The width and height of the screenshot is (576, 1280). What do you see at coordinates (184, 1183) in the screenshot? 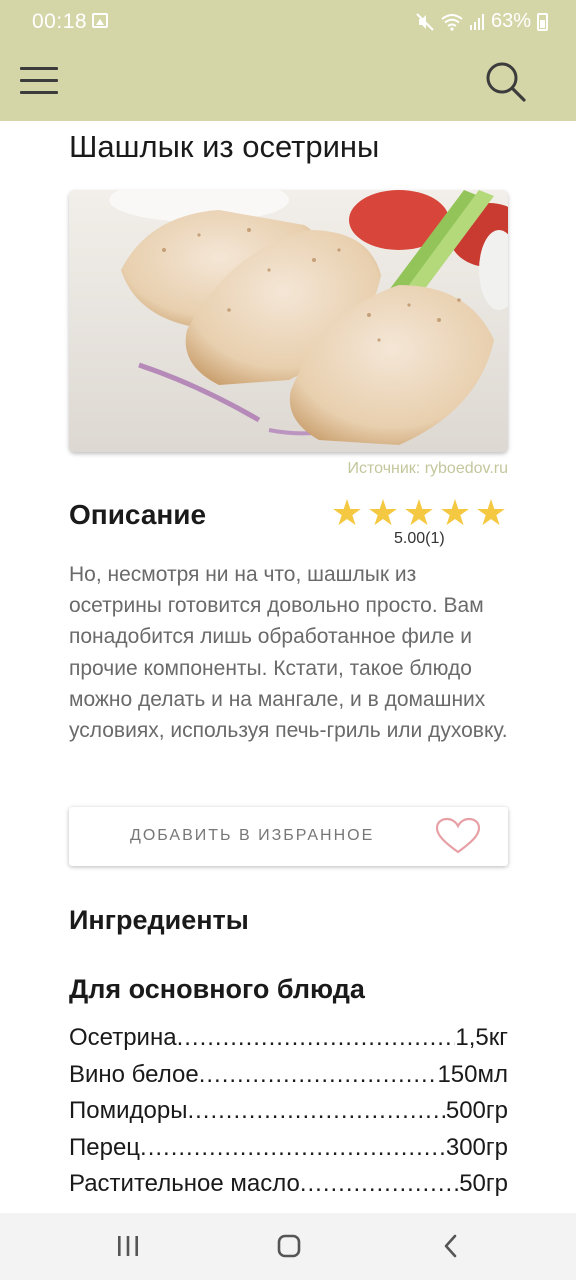
I see `ingredient-name: Растительное масло` at bounding box center [184, 1183].